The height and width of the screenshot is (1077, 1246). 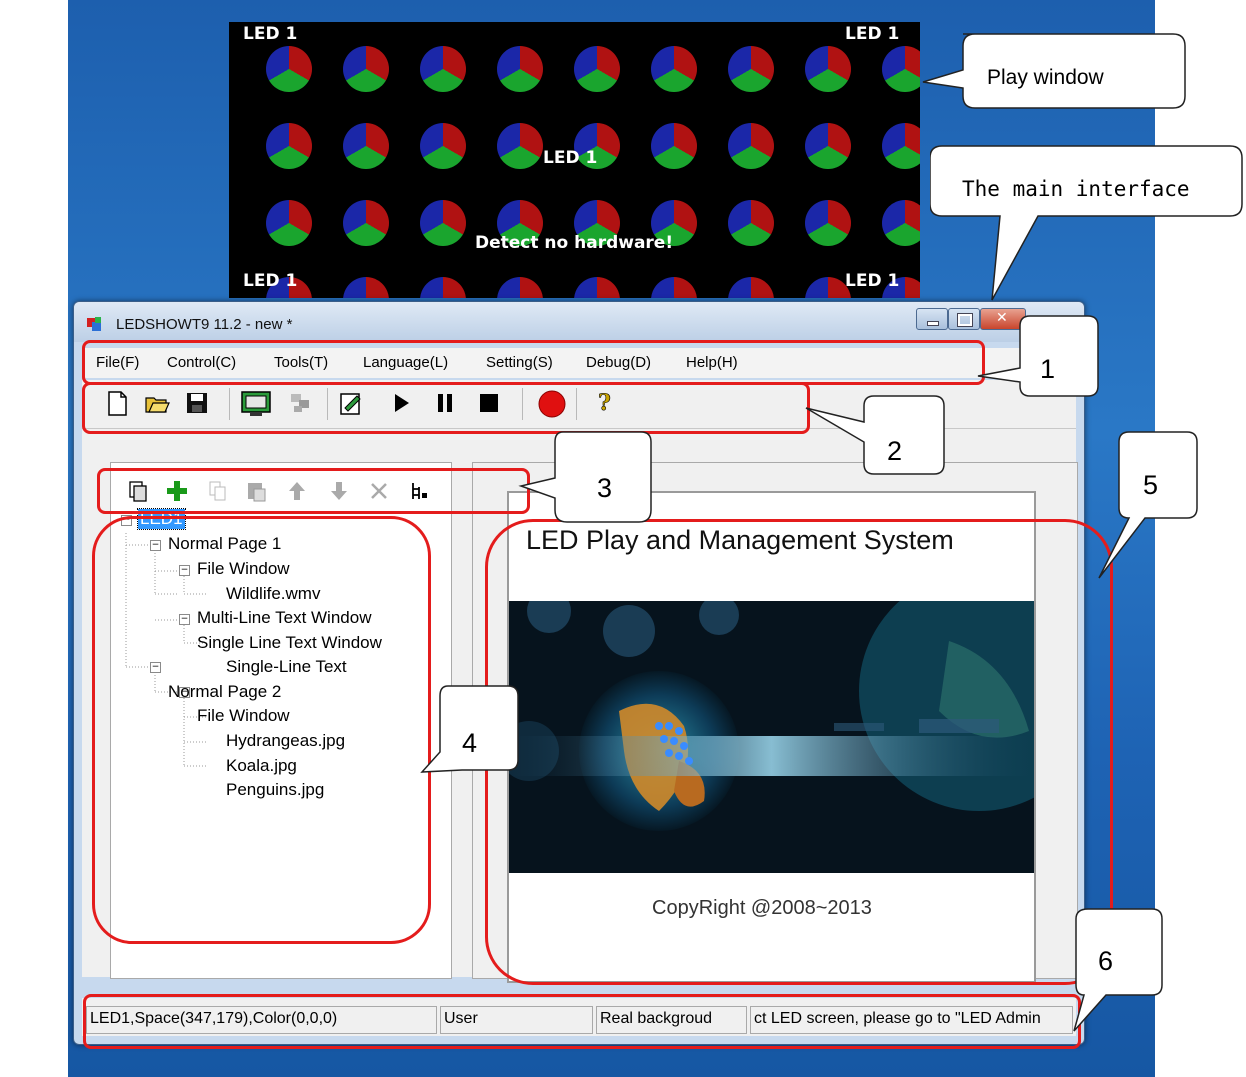 I want to click on window-title: LEDSHOWT9 11.2 - new *, so click(x=204, y=324).